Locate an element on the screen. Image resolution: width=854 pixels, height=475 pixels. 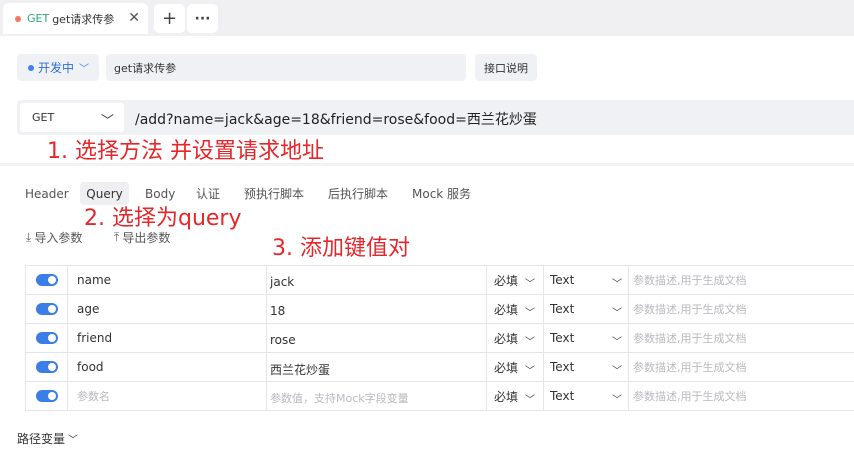
path-vars-toggle: 路径变量 ﹀ is located at coordinates (47, 438).